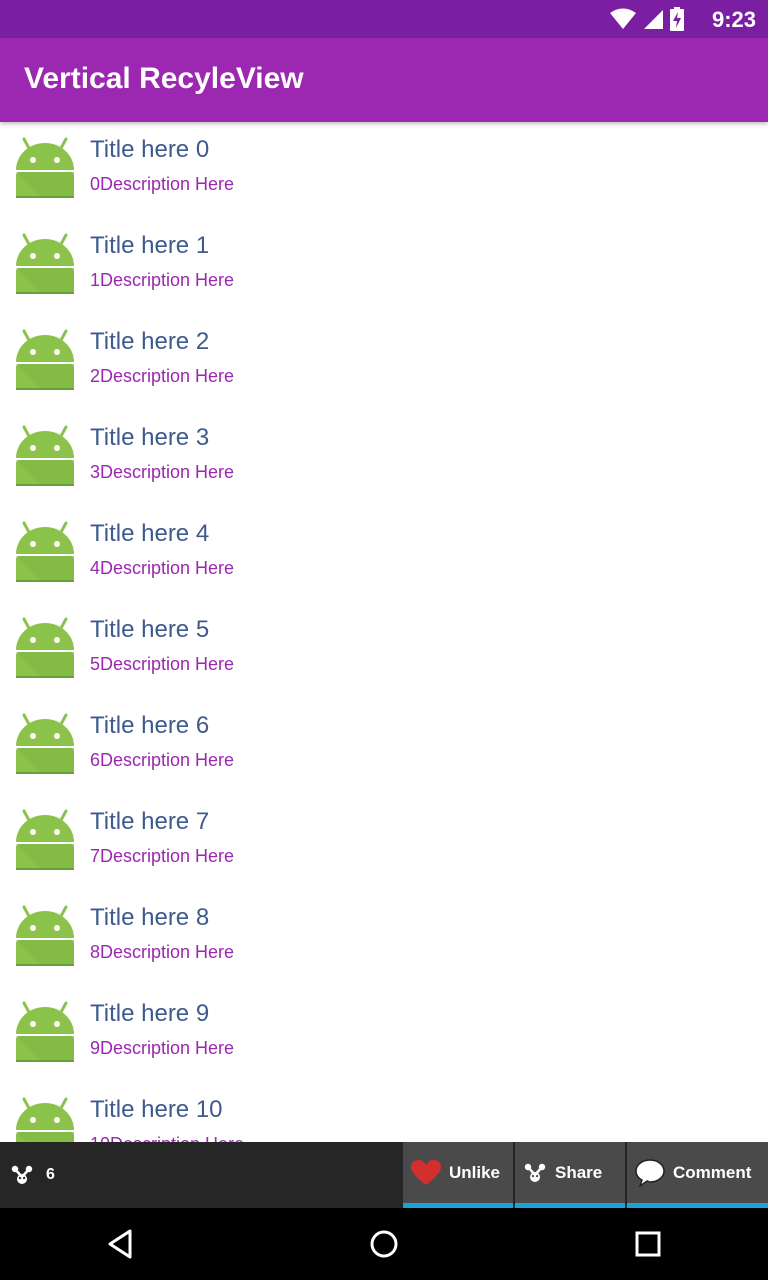 Image resolution: width=768 pixels, height=1280 pixels. Describe the element at coordinates (384, 458) in the screenshot. I see `list-item: Title here 3 3Description Here` at that location.